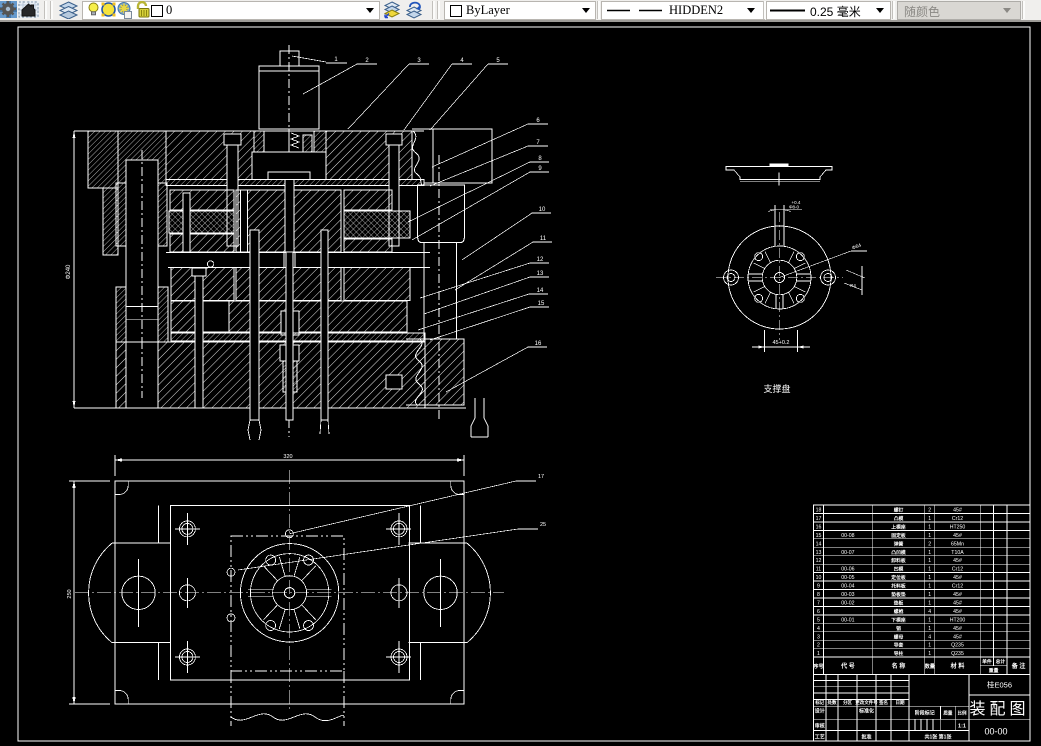 The height and width of the screenshot is (746, 1041). I want to click on svg-text: HT250, so click(958, 527).